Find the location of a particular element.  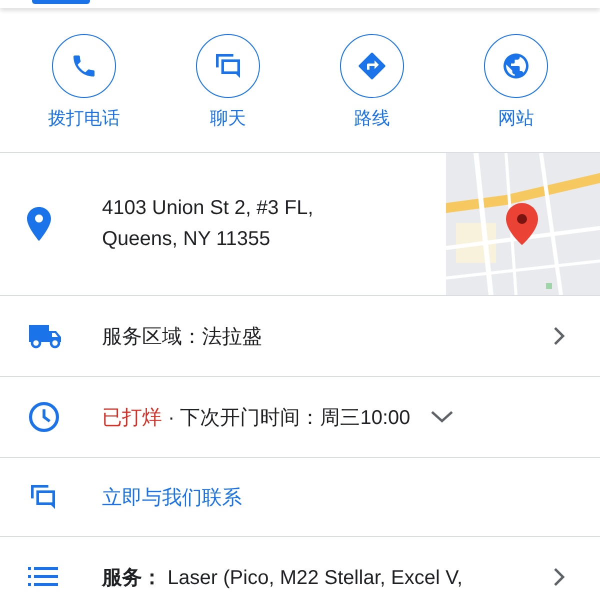

address-text: Queens, NY 11355 is located at coordinates (187, 239).